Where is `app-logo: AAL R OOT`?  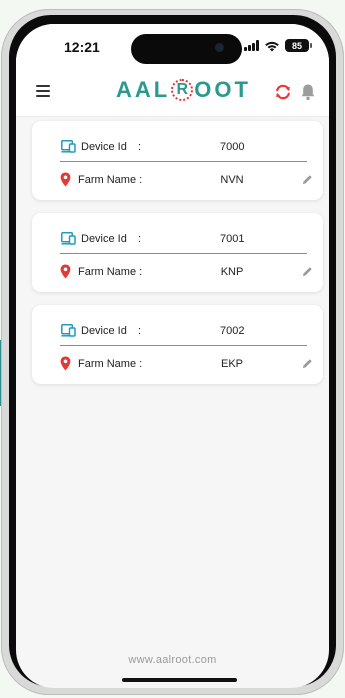
app-logo: AAL R OOT is located at coordinates (183, 90).